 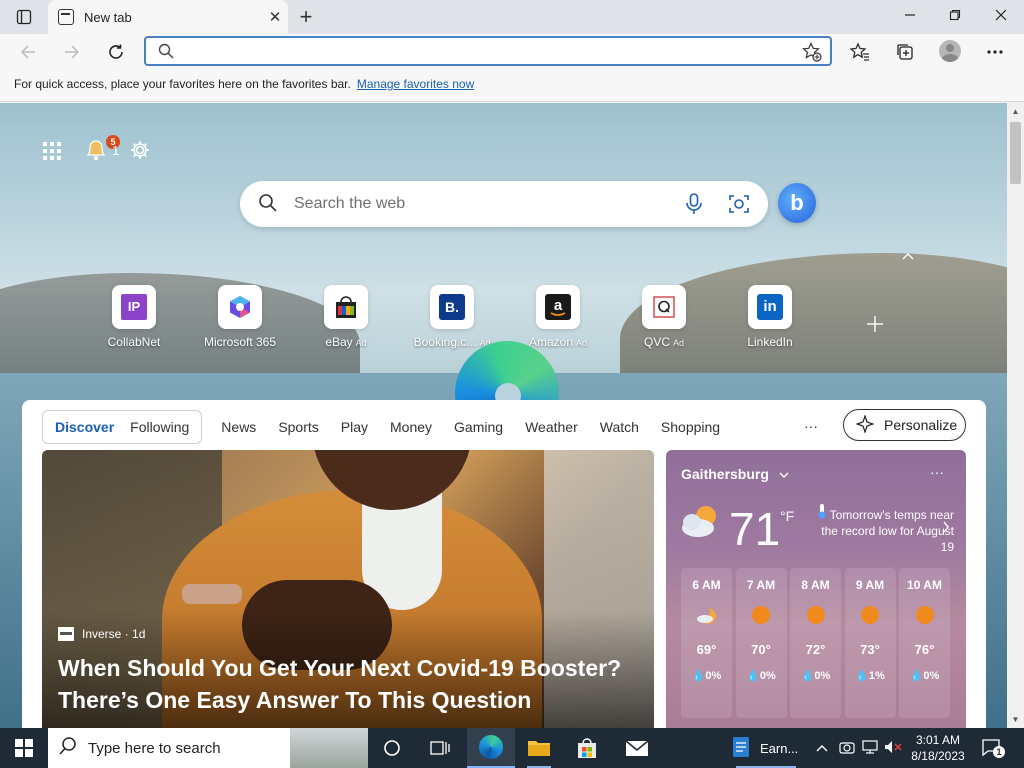 I want to click on hourly-forecast-item: 8 AM 72° 💧0%, so click(x=815, y=643).